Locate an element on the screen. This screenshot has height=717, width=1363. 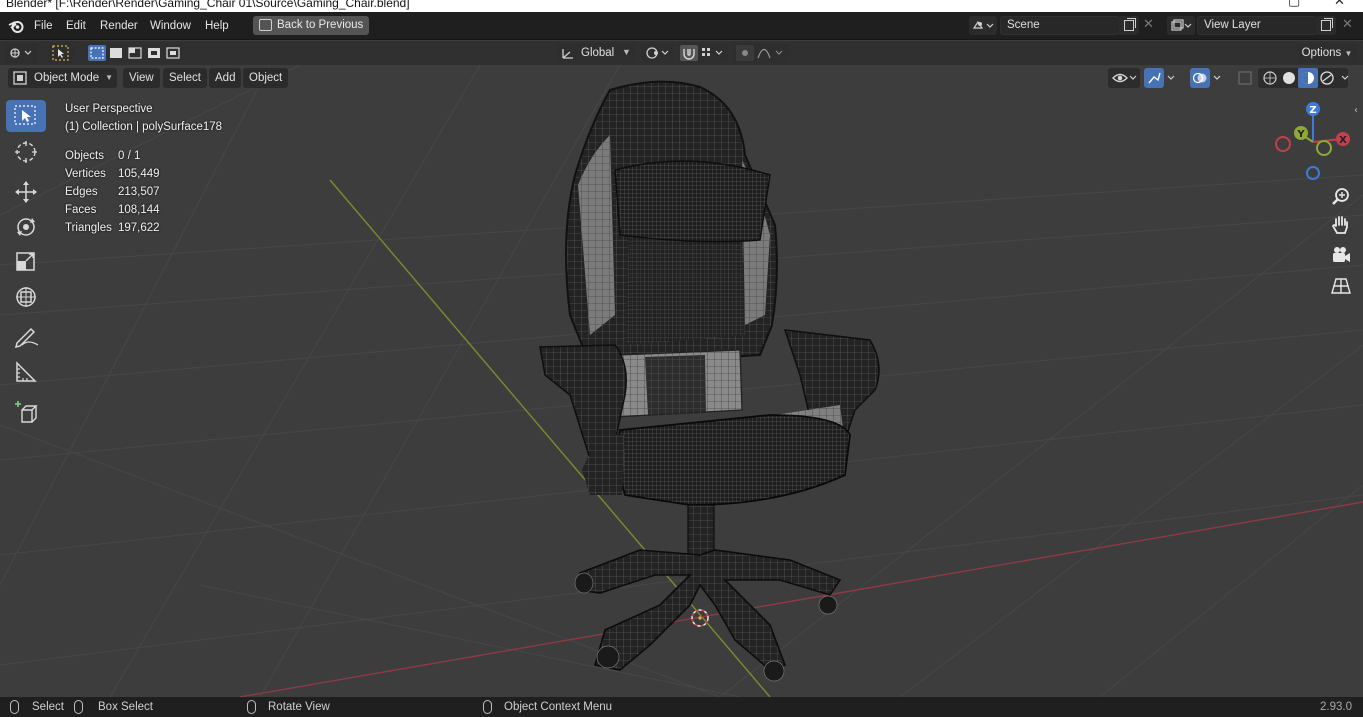
add-cube-icon is located at coordinates (26, 412).